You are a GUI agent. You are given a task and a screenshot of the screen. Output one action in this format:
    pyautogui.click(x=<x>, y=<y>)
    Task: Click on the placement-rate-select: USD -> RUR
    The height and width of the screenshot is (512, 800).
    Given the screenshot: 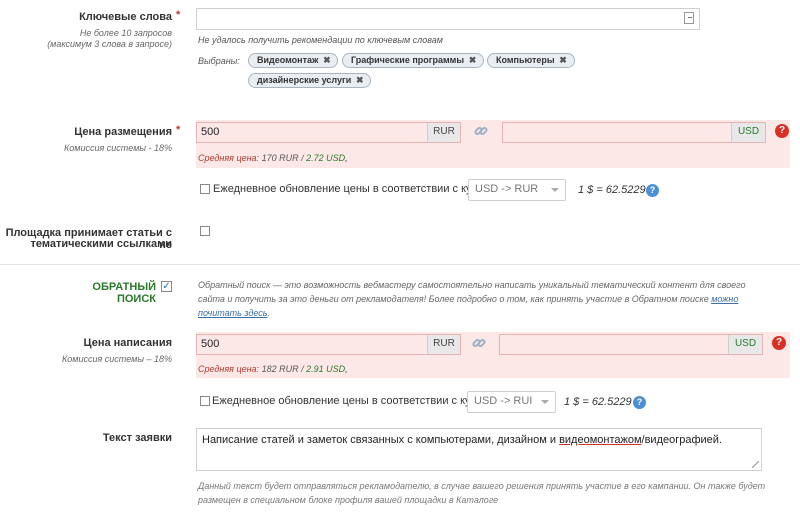 What is the action you would take?
    pyautogui.click(x=517, y=190)
    